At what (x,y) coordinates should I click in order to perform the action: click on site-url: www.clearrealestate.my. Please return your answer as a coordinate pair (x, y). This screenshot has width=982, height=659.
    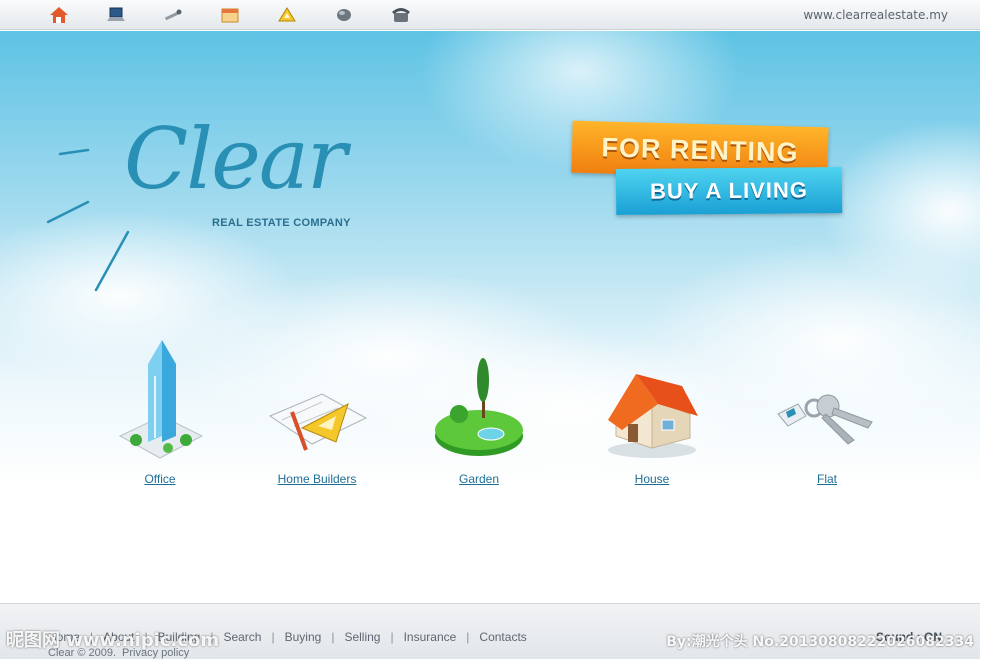
    Looking at the image, I should click on (875, 15).